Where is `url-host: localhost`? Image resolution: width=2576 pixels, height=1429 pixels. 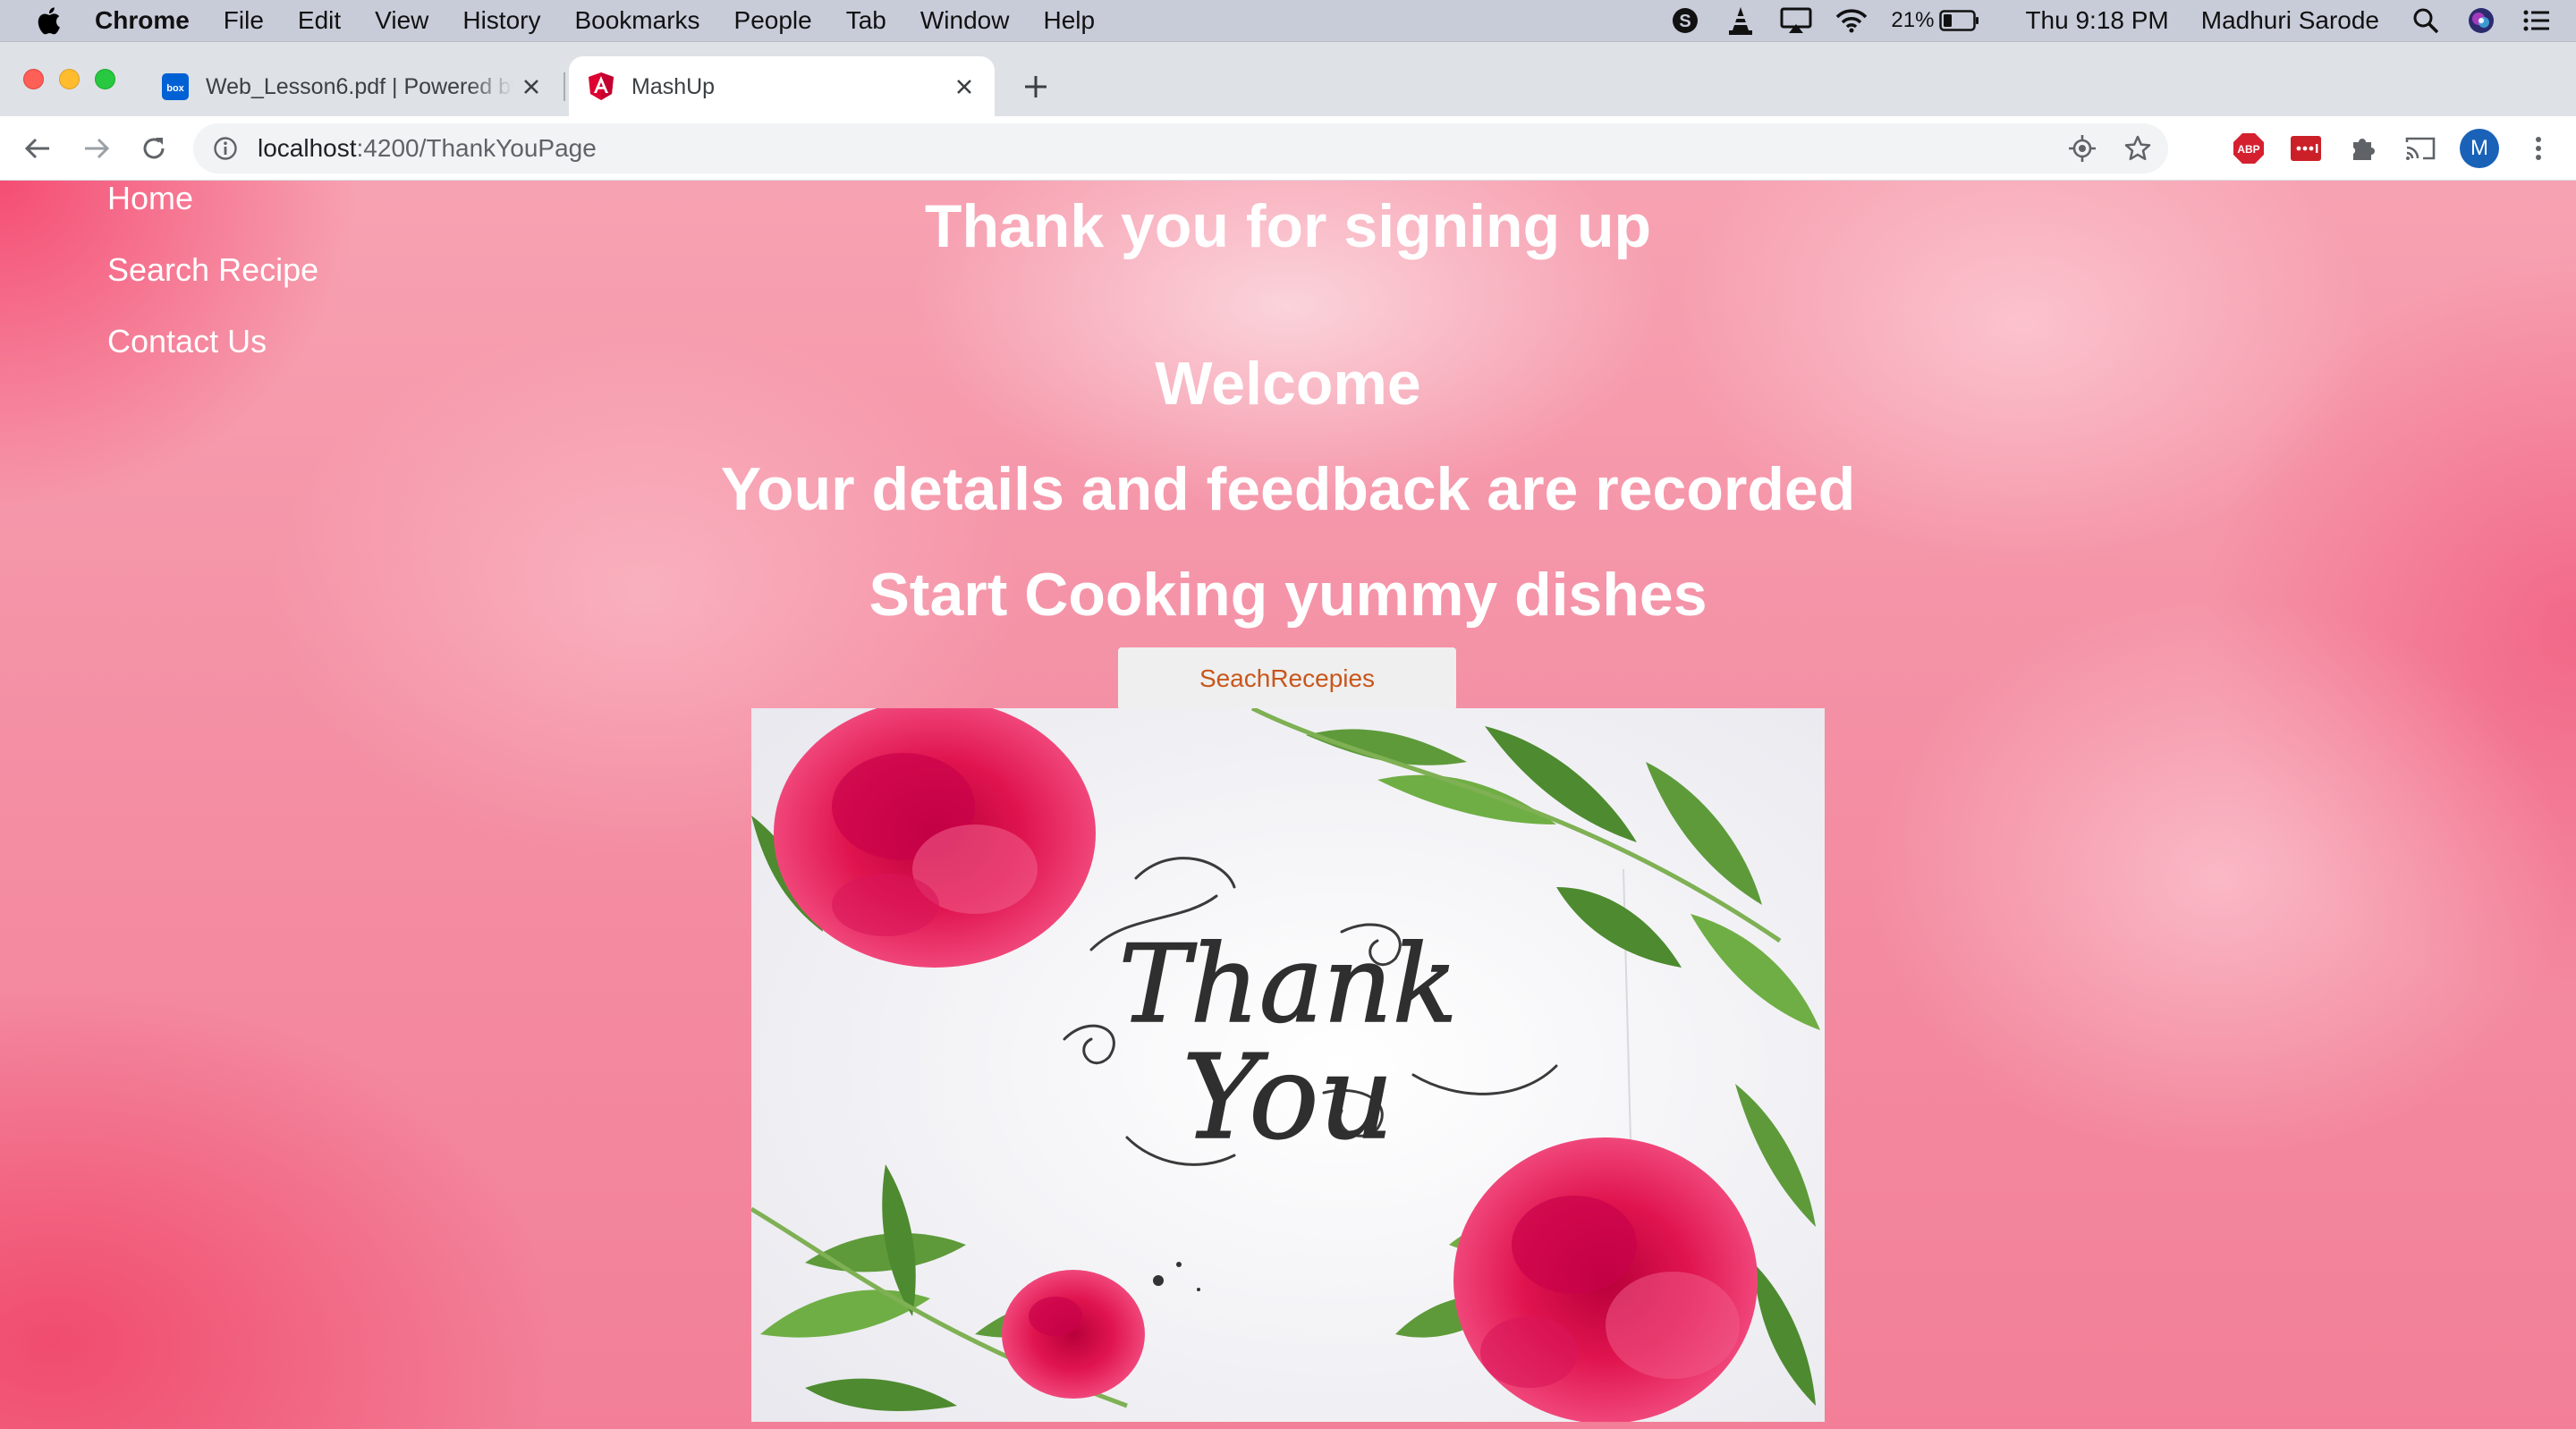
url-host: localhost is located at coordinates (307, 148).